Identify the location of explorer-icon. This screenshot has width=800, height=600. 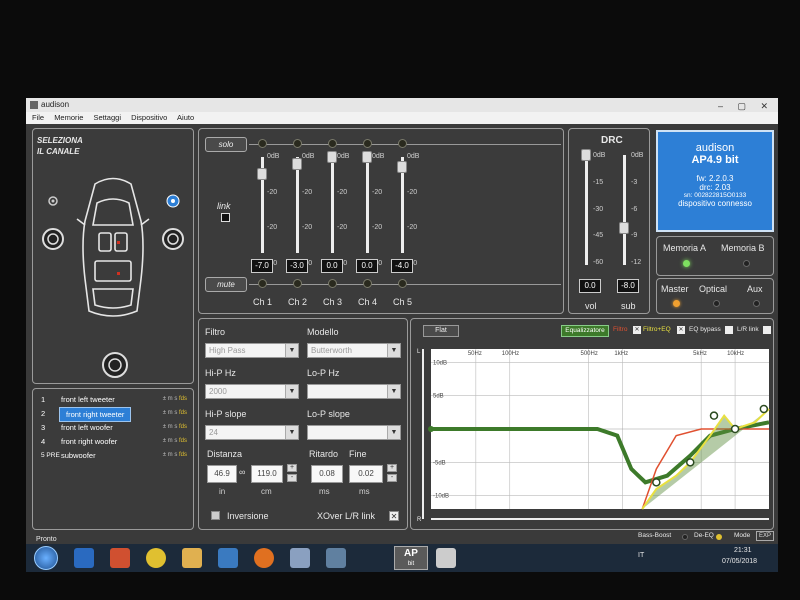
(192, 558).